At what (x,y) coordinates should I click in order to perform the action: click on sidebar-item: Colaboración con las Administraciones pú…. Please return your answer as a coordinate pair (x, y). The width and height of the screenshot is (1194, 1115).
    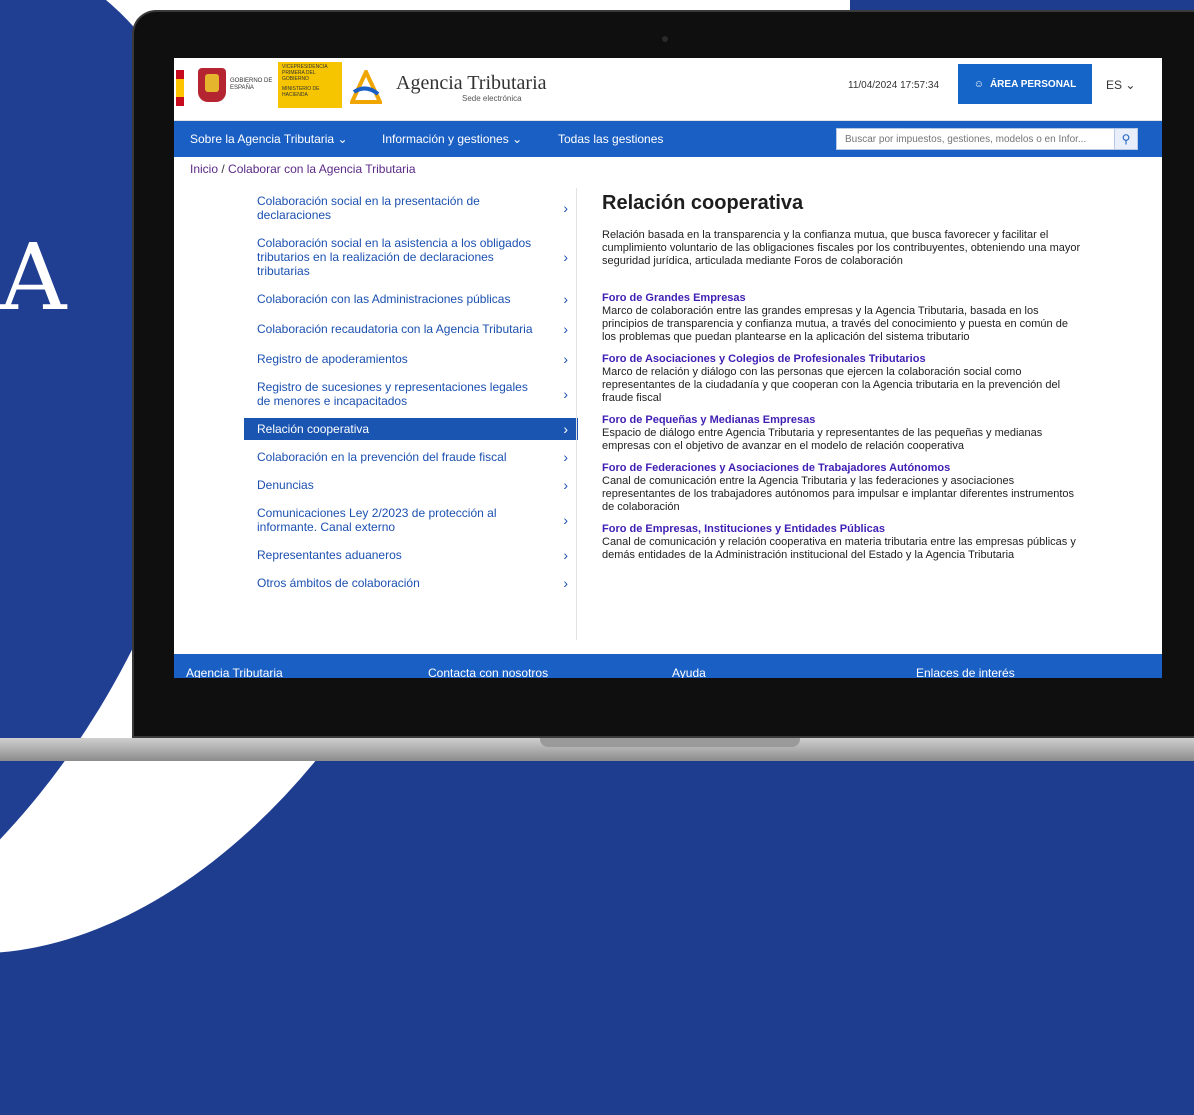
    Looking at the image, I should click on (411, 299).